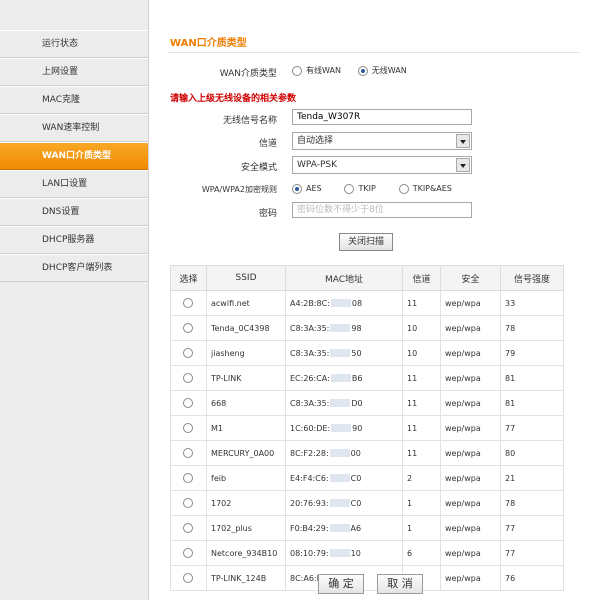 This screenshot has width=591, height=600. Describe the element at coordinates (382, 165) in the screenshot. I see `security-select: WPA-PSK` at that location.